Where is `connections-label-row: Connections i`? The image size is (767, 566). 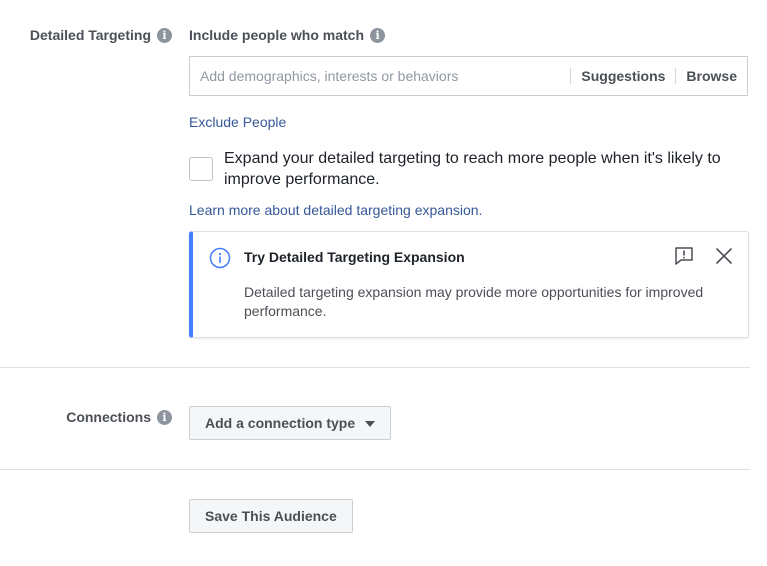
connections-label-row: Connections i is located at coordinates (119, 417).